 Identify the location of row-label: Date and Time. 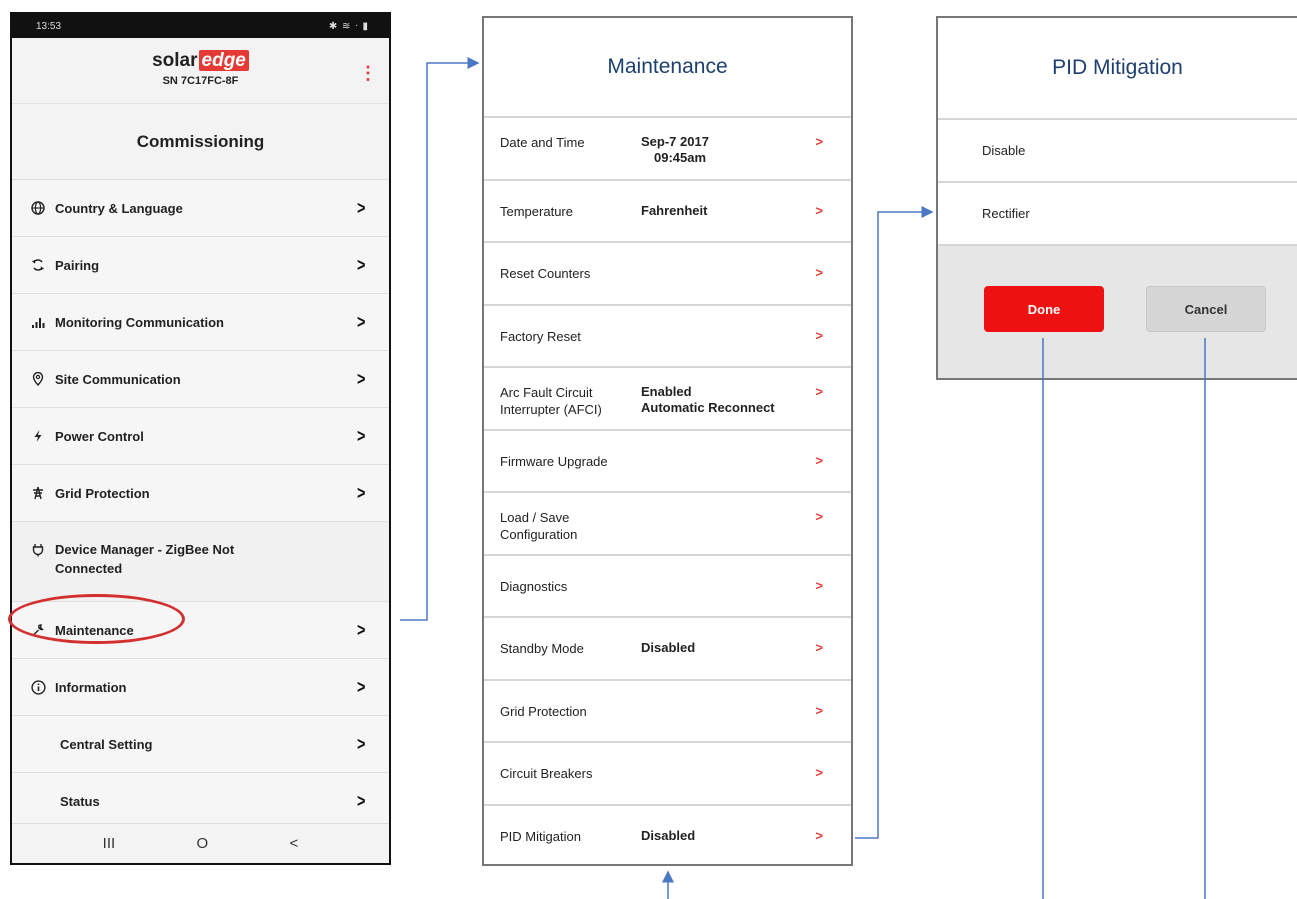
(542, 142).